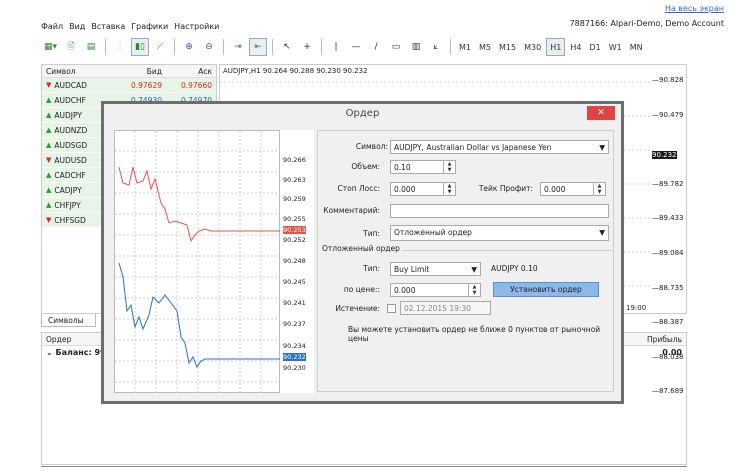 The image size is (730, 471). What do you see at coordinates (77, 85) in the screenshot?
I see `symbol-cell: ▼ AUDCAD` at bounding box center [77, 85].